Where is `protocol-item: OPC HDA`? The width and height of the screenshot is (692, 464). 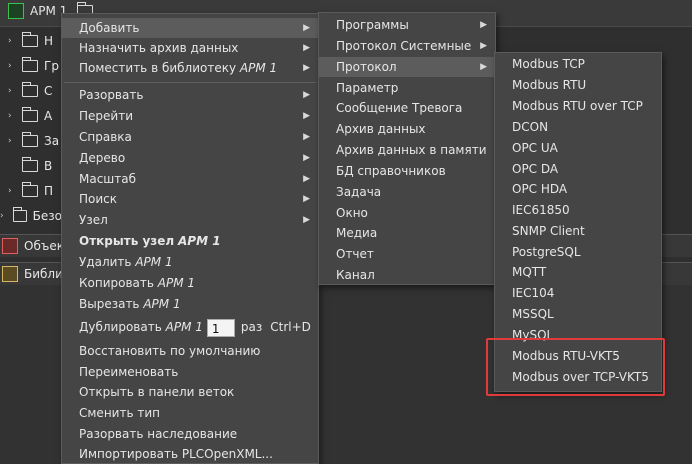 protocol-item: OPC HDA is located at coordinates (578, 189).